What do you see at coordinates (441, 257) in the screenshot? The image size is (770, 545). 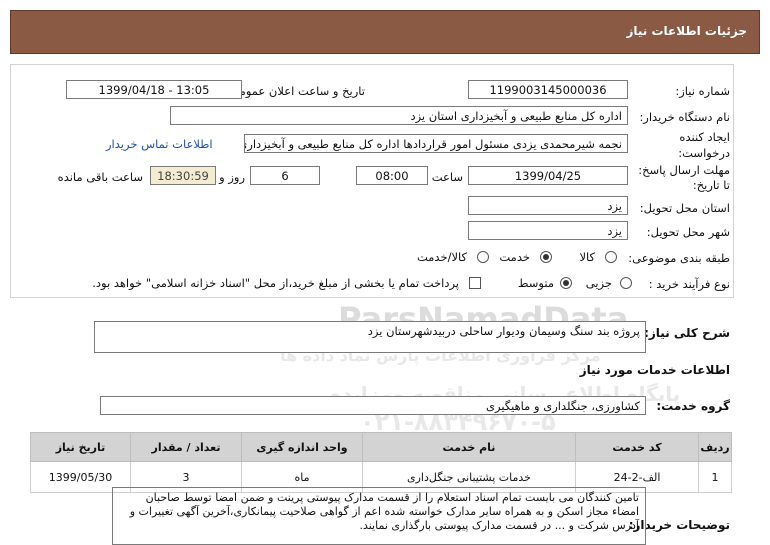 I see `category-goods-service-label: کالا/خدمت` at bounding box center [441, 257].